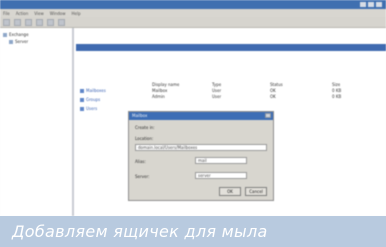 This screenshot has width=386, height=247. Describe the element at coordinates (61, 22) in the screenshot. I see `help-icon` at that location.